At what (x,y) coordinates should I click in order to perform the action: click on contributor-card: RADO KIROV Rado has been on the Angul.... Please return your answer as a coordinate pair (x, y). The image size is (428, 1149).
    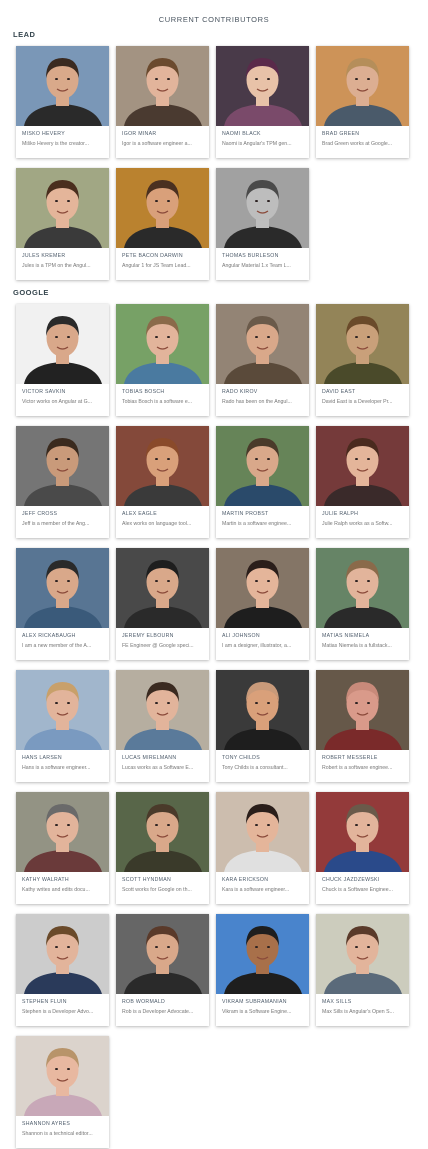
    Looking at the image, I should click on (262, 360).